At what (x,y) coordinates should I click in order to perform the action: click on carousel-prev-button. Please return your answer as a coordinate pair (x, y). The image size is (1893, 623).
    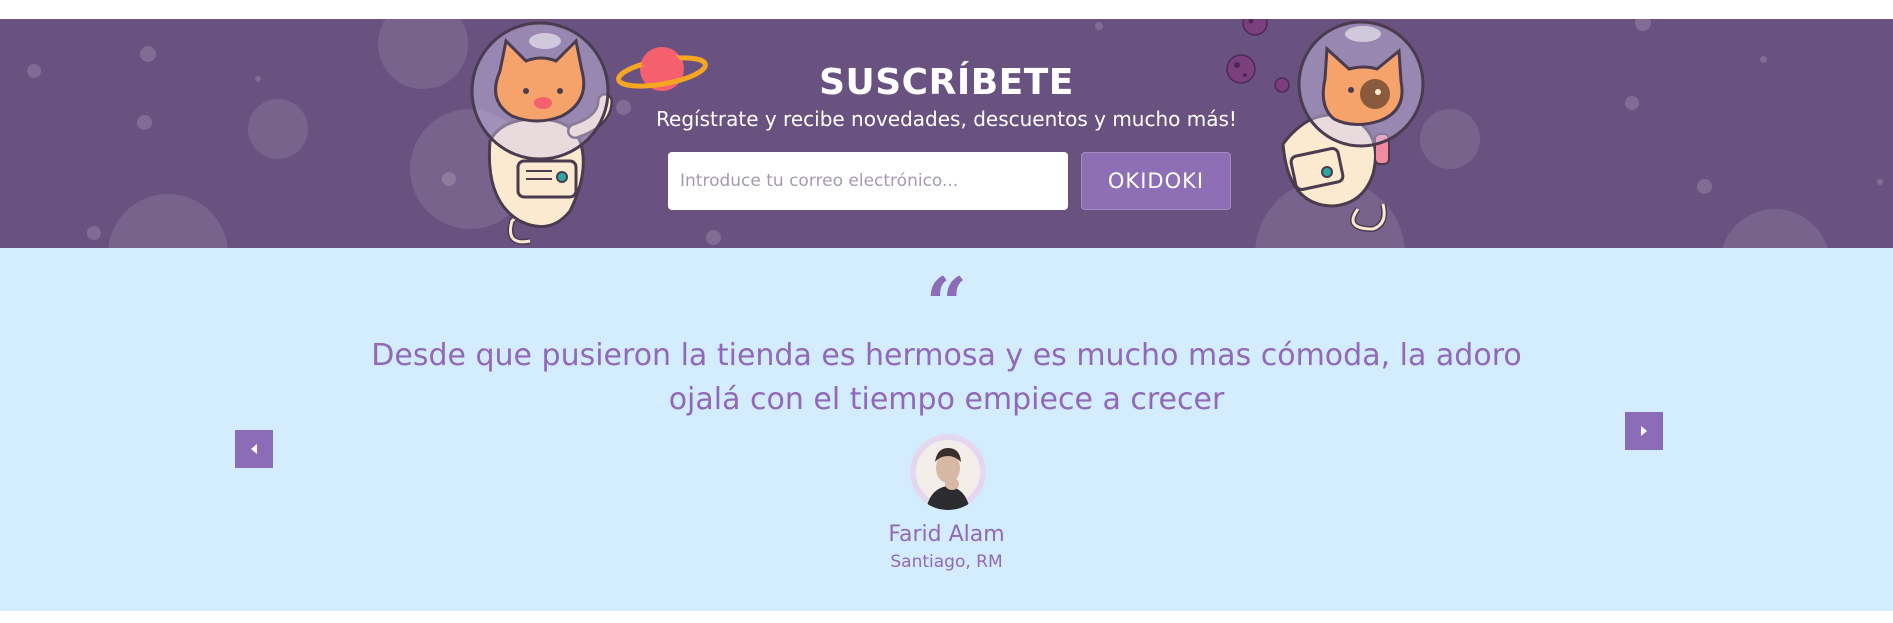
    Looking at the image, I should click on (254, 449).